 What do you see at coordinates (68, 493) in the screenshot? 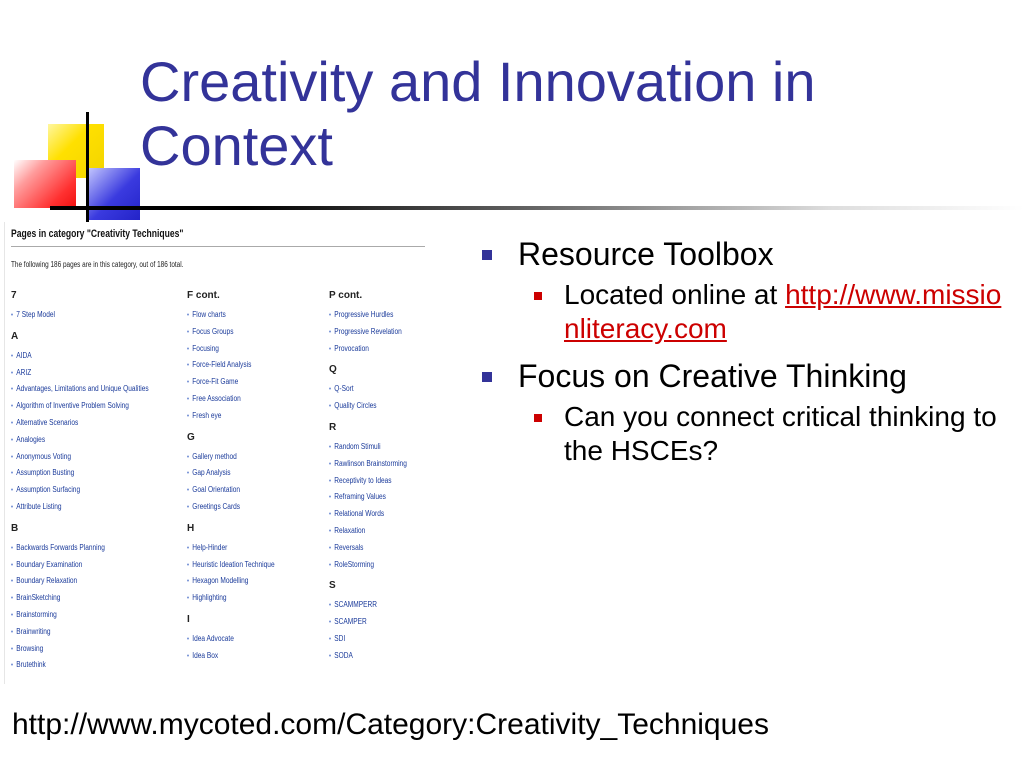
I see `category-link: Assumption Surfacing` at bounding box center [68, 493].